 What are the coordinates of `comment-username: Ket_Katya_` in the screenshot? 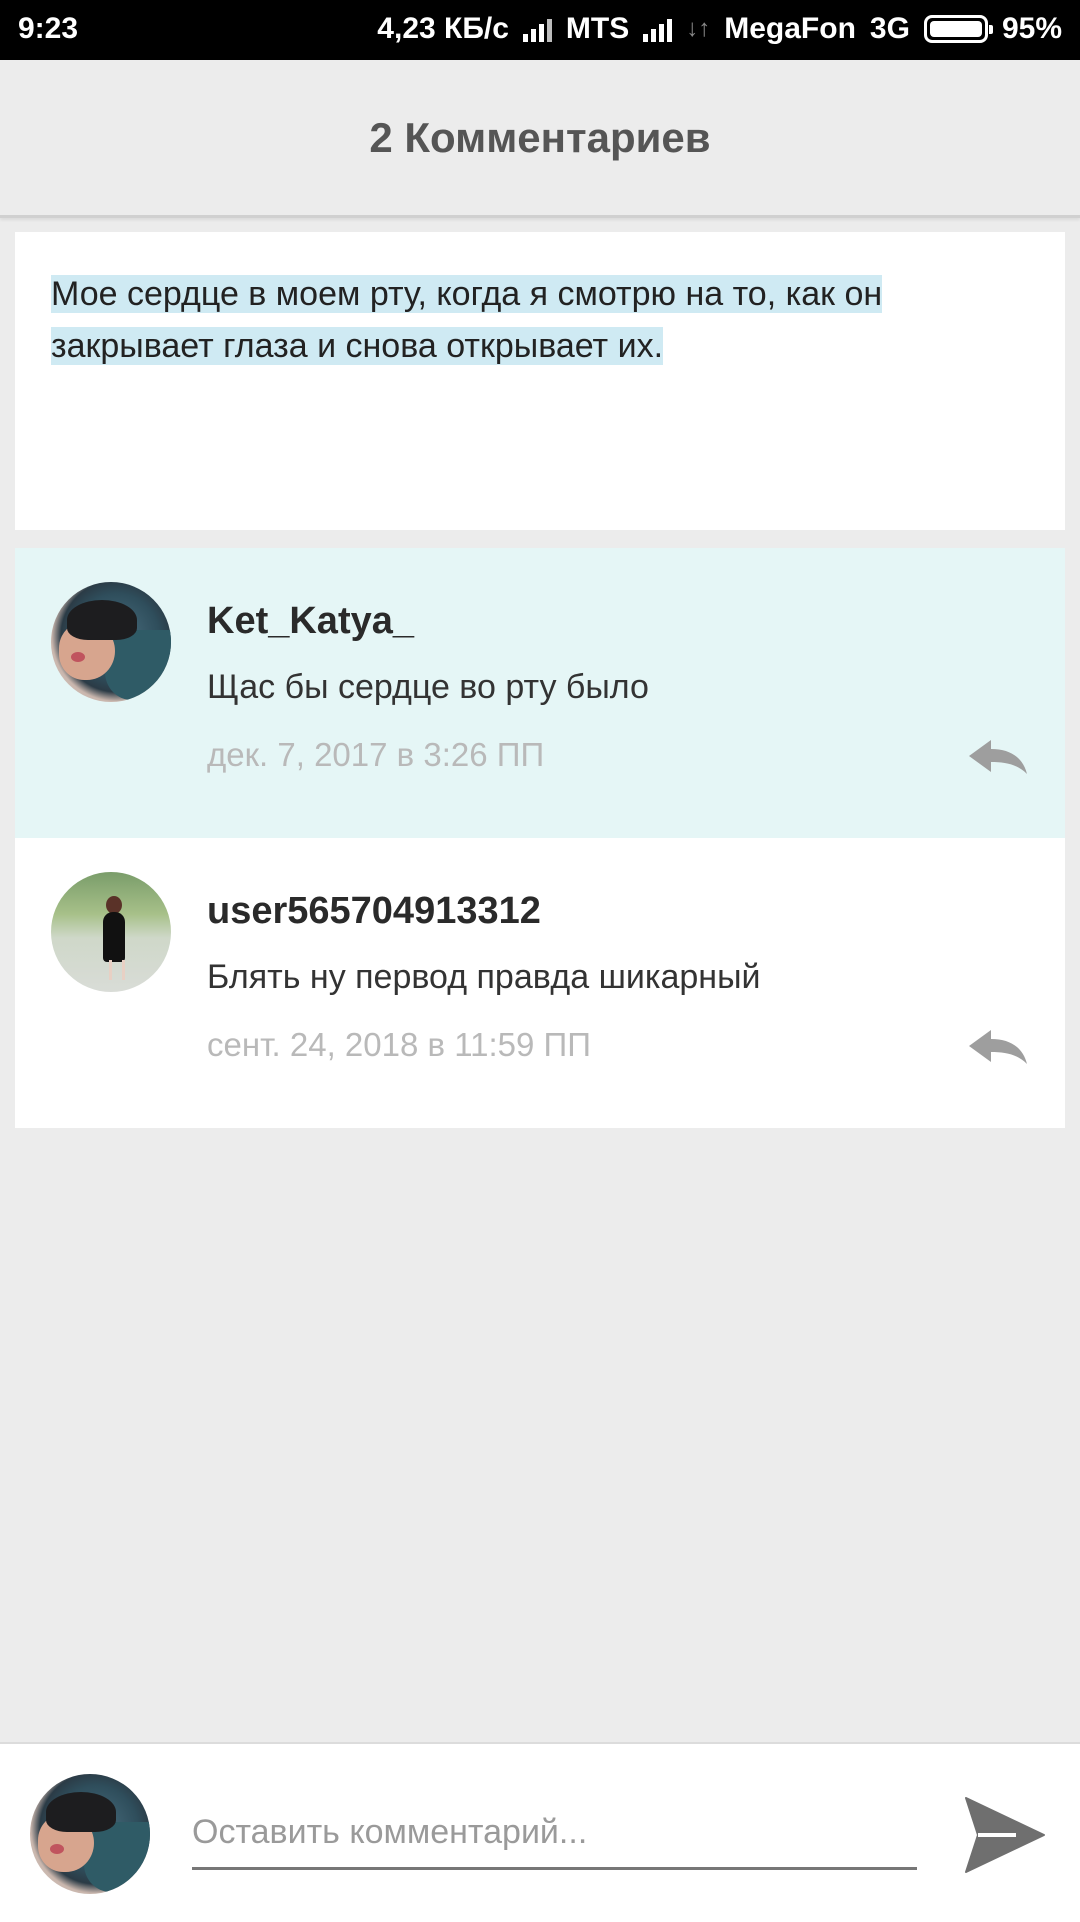 It's located at (310, 621).